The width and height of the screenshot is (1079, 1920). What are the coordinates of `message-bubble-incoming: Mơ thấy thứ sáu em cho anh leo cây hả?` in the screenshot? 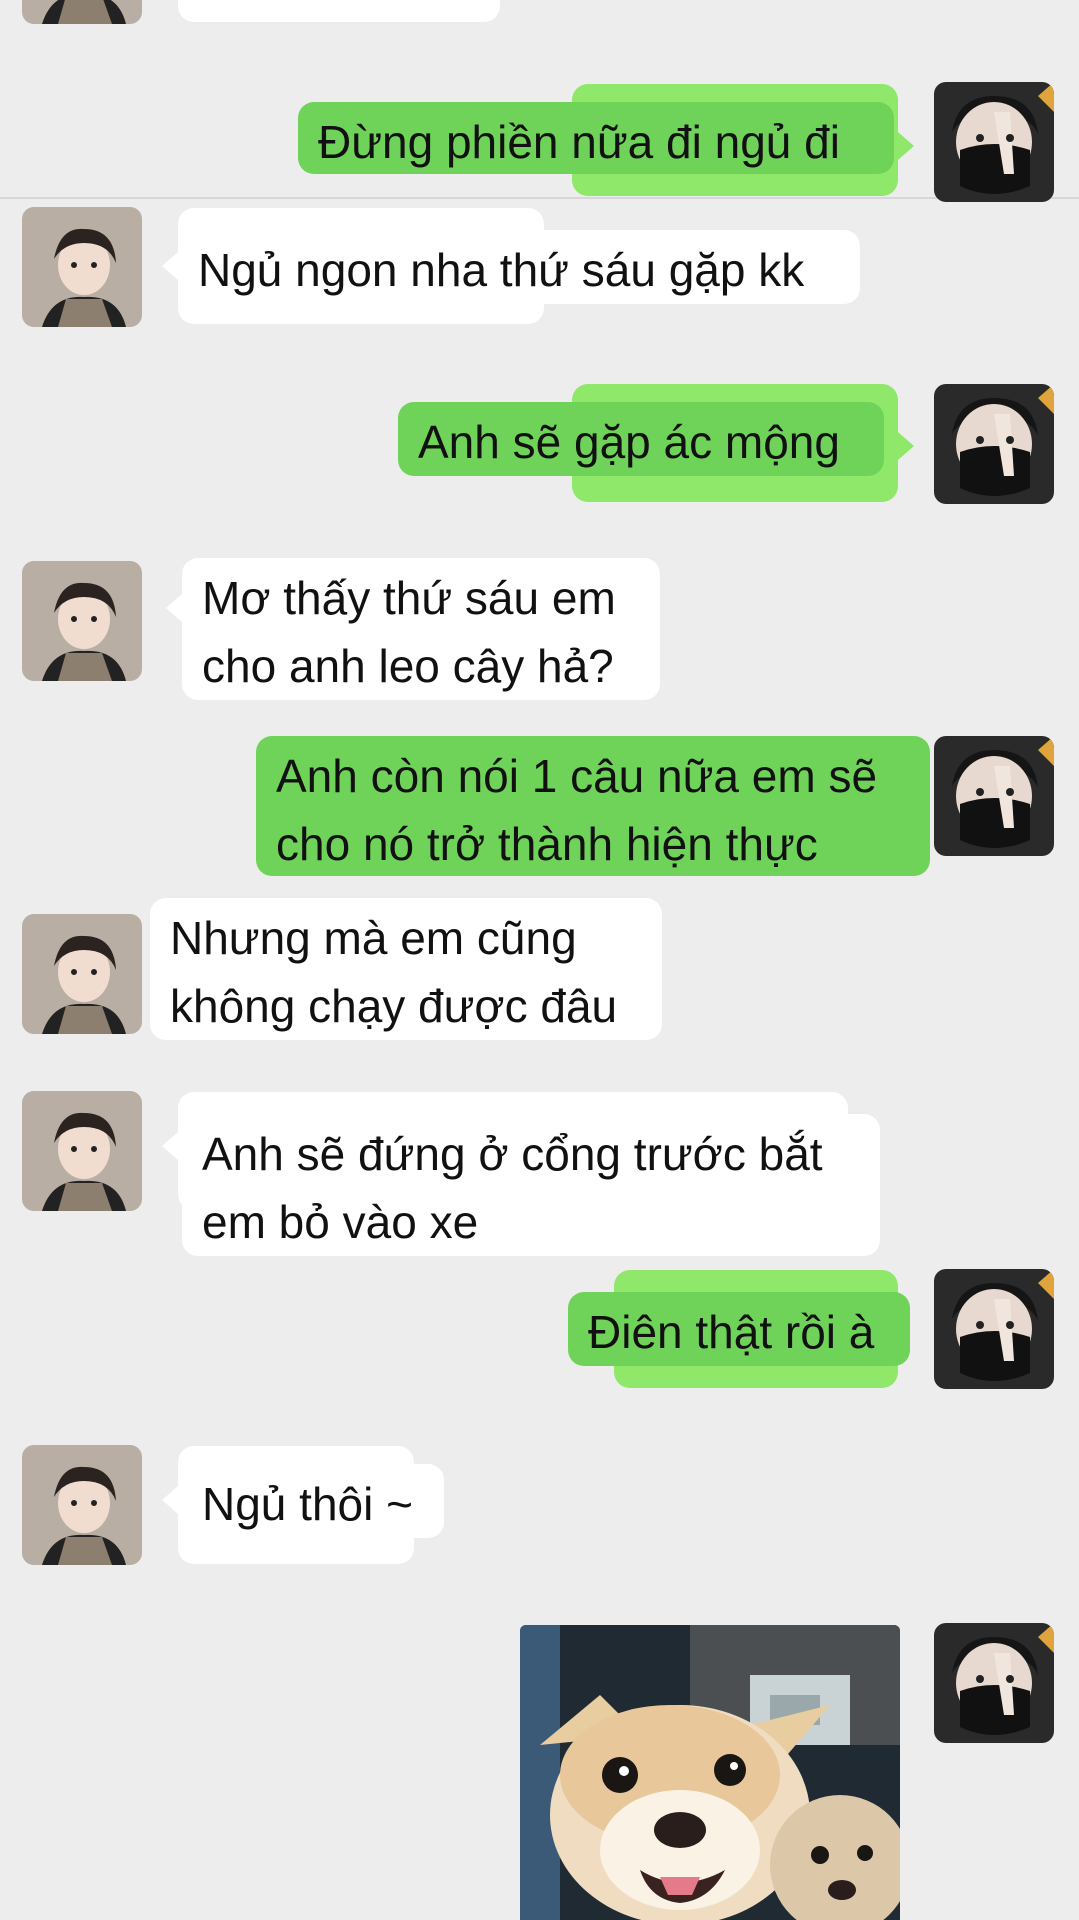 It's located at (421, 629).